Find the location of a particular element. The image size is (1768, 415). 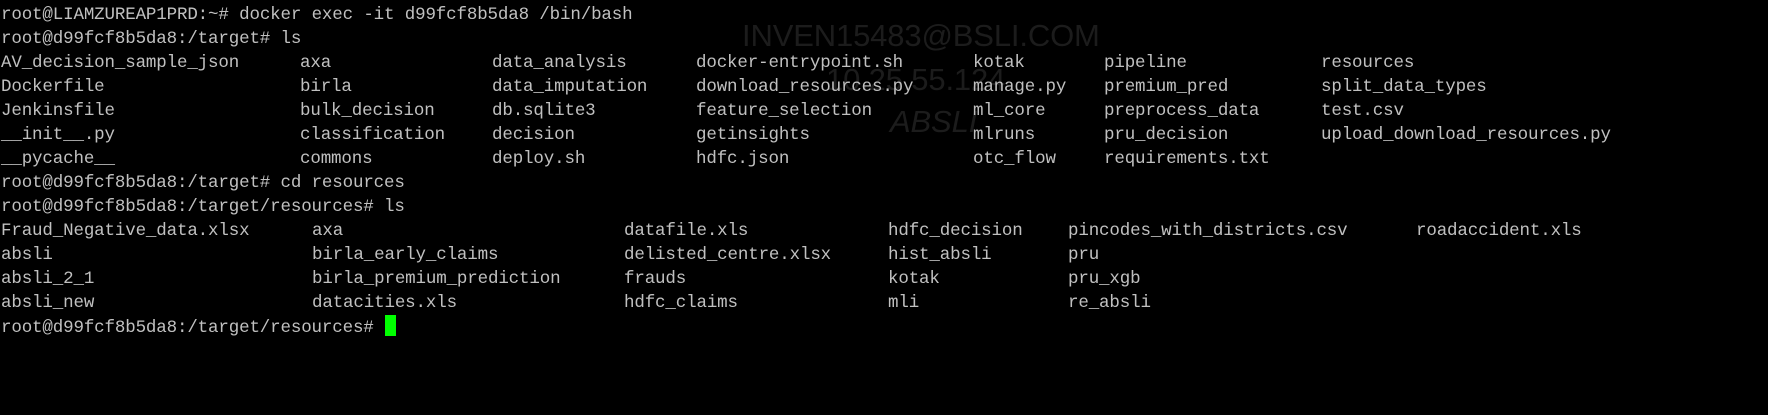

file-entry: data_analysis is located at coordinates (559, 63).